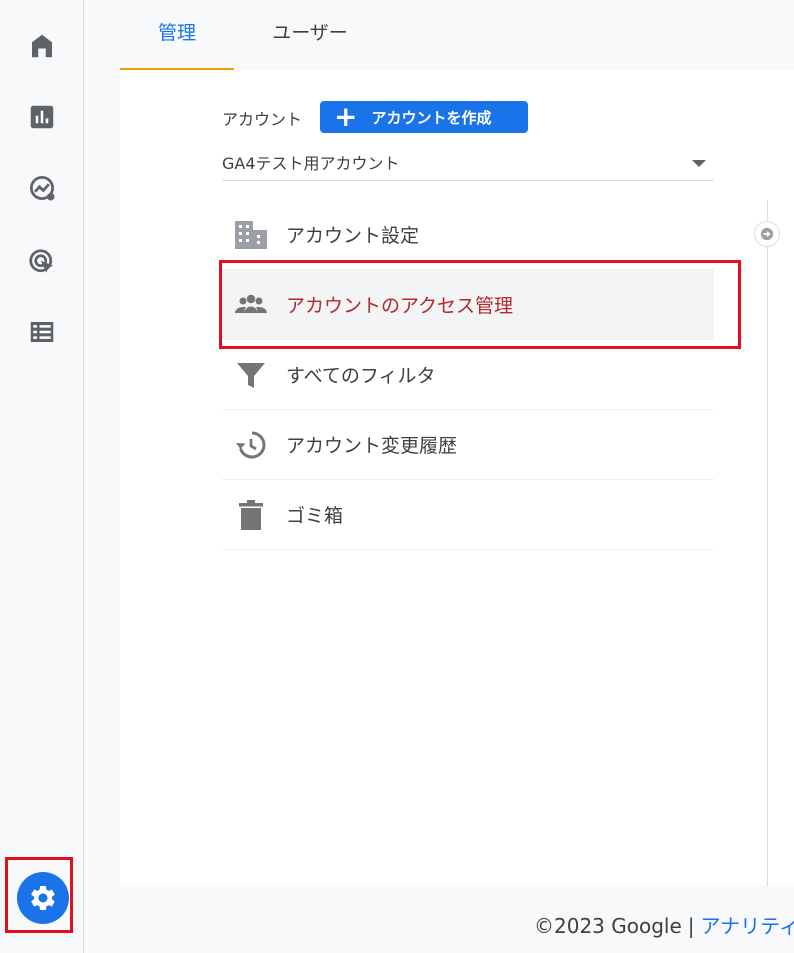 Image resolution: width=794 pixels, height=953 pixels. What do you see at coordinates (42, 46) in the screenshot?
I see `home-icon` at bounding box center [42, 46].